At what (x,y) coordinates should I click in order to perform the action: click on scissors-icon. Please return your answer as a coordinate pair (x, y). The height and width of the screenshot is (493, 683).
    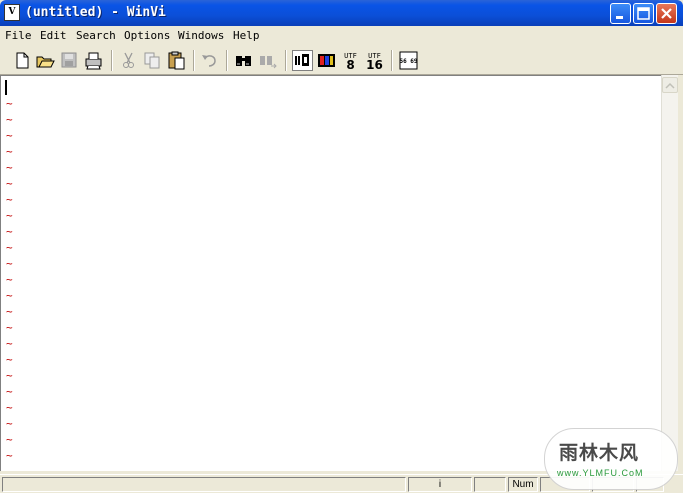
    Looking at the image, I should click on (128, 60).